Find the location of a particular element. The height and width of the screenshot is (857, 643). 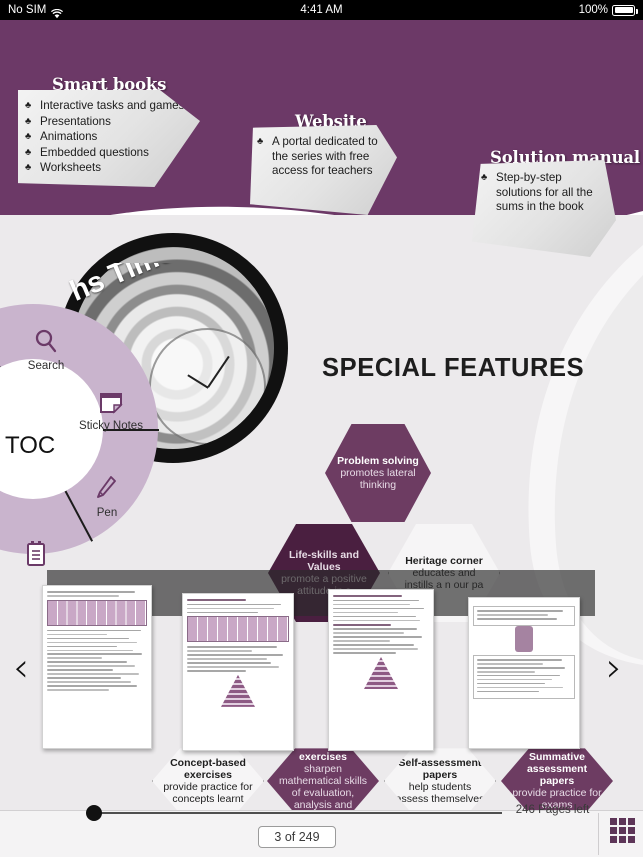

toolbar-divider is located at coordinates (598, 834).